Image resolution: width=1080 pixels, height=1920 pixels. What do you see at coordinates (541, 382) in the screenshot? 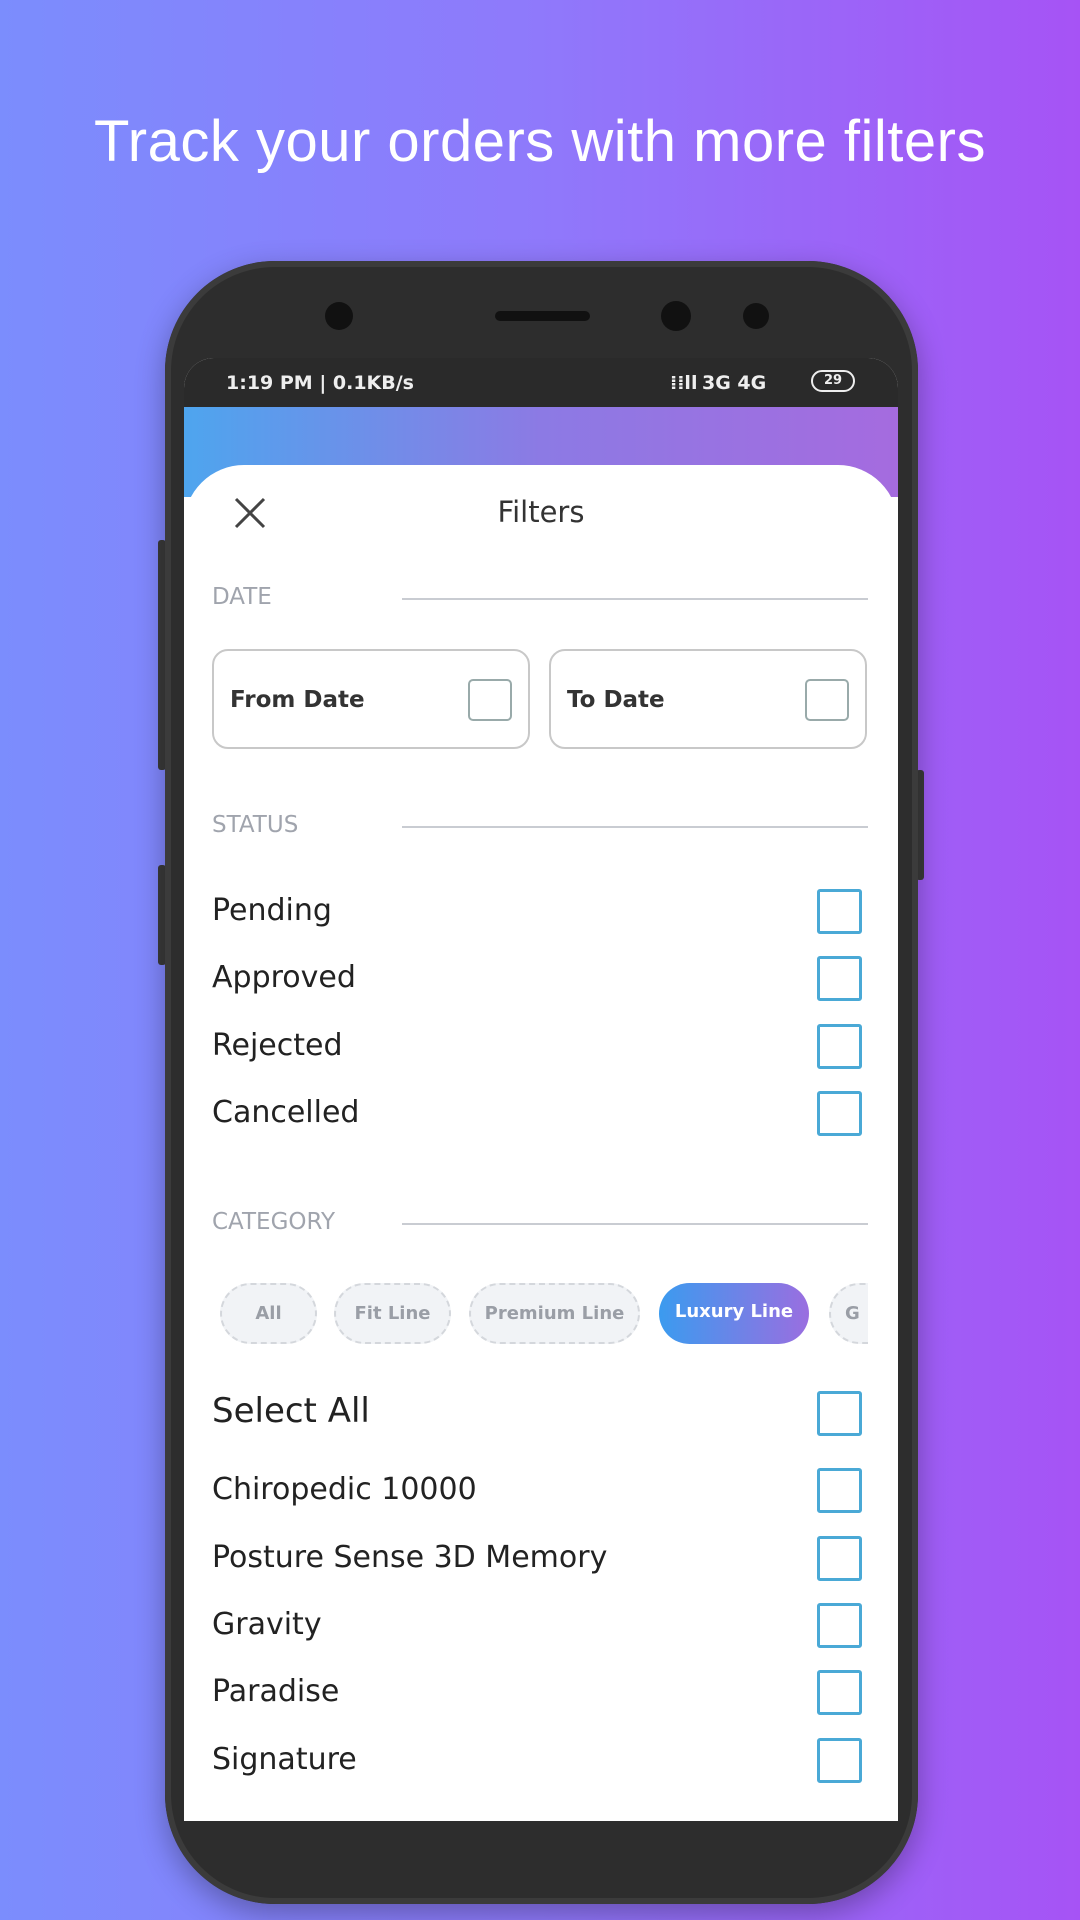
I see `status-bar: 1:19 PM | 0.1KB/s ⁞⁞ll 3G 4G 29` at bounding box center [541, 382].